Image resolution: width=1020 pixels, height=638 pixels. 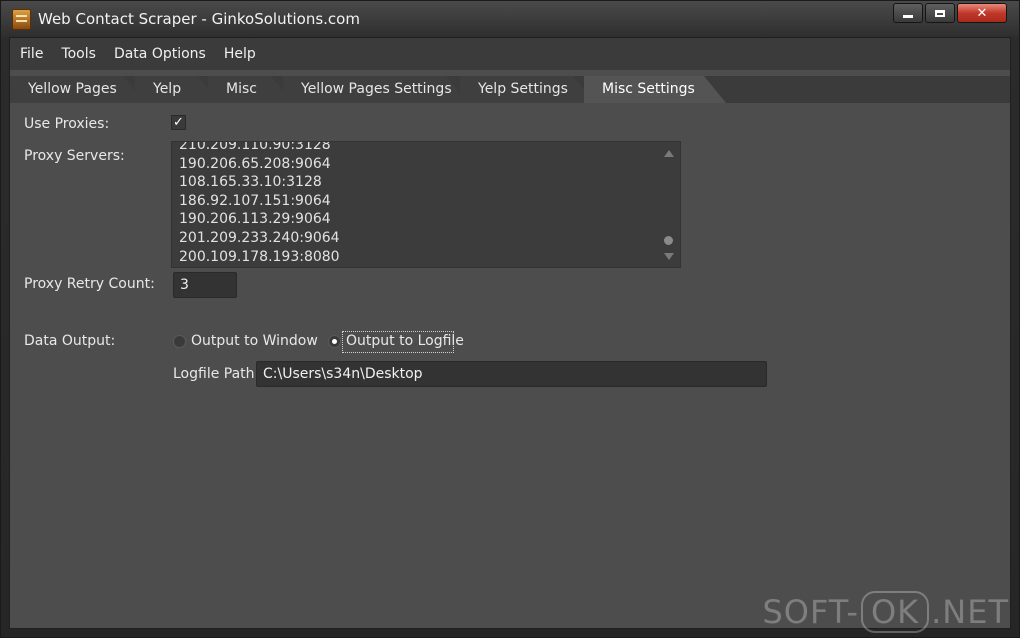 I want to click on close-icon: ✕, so click(x=982, y=13).